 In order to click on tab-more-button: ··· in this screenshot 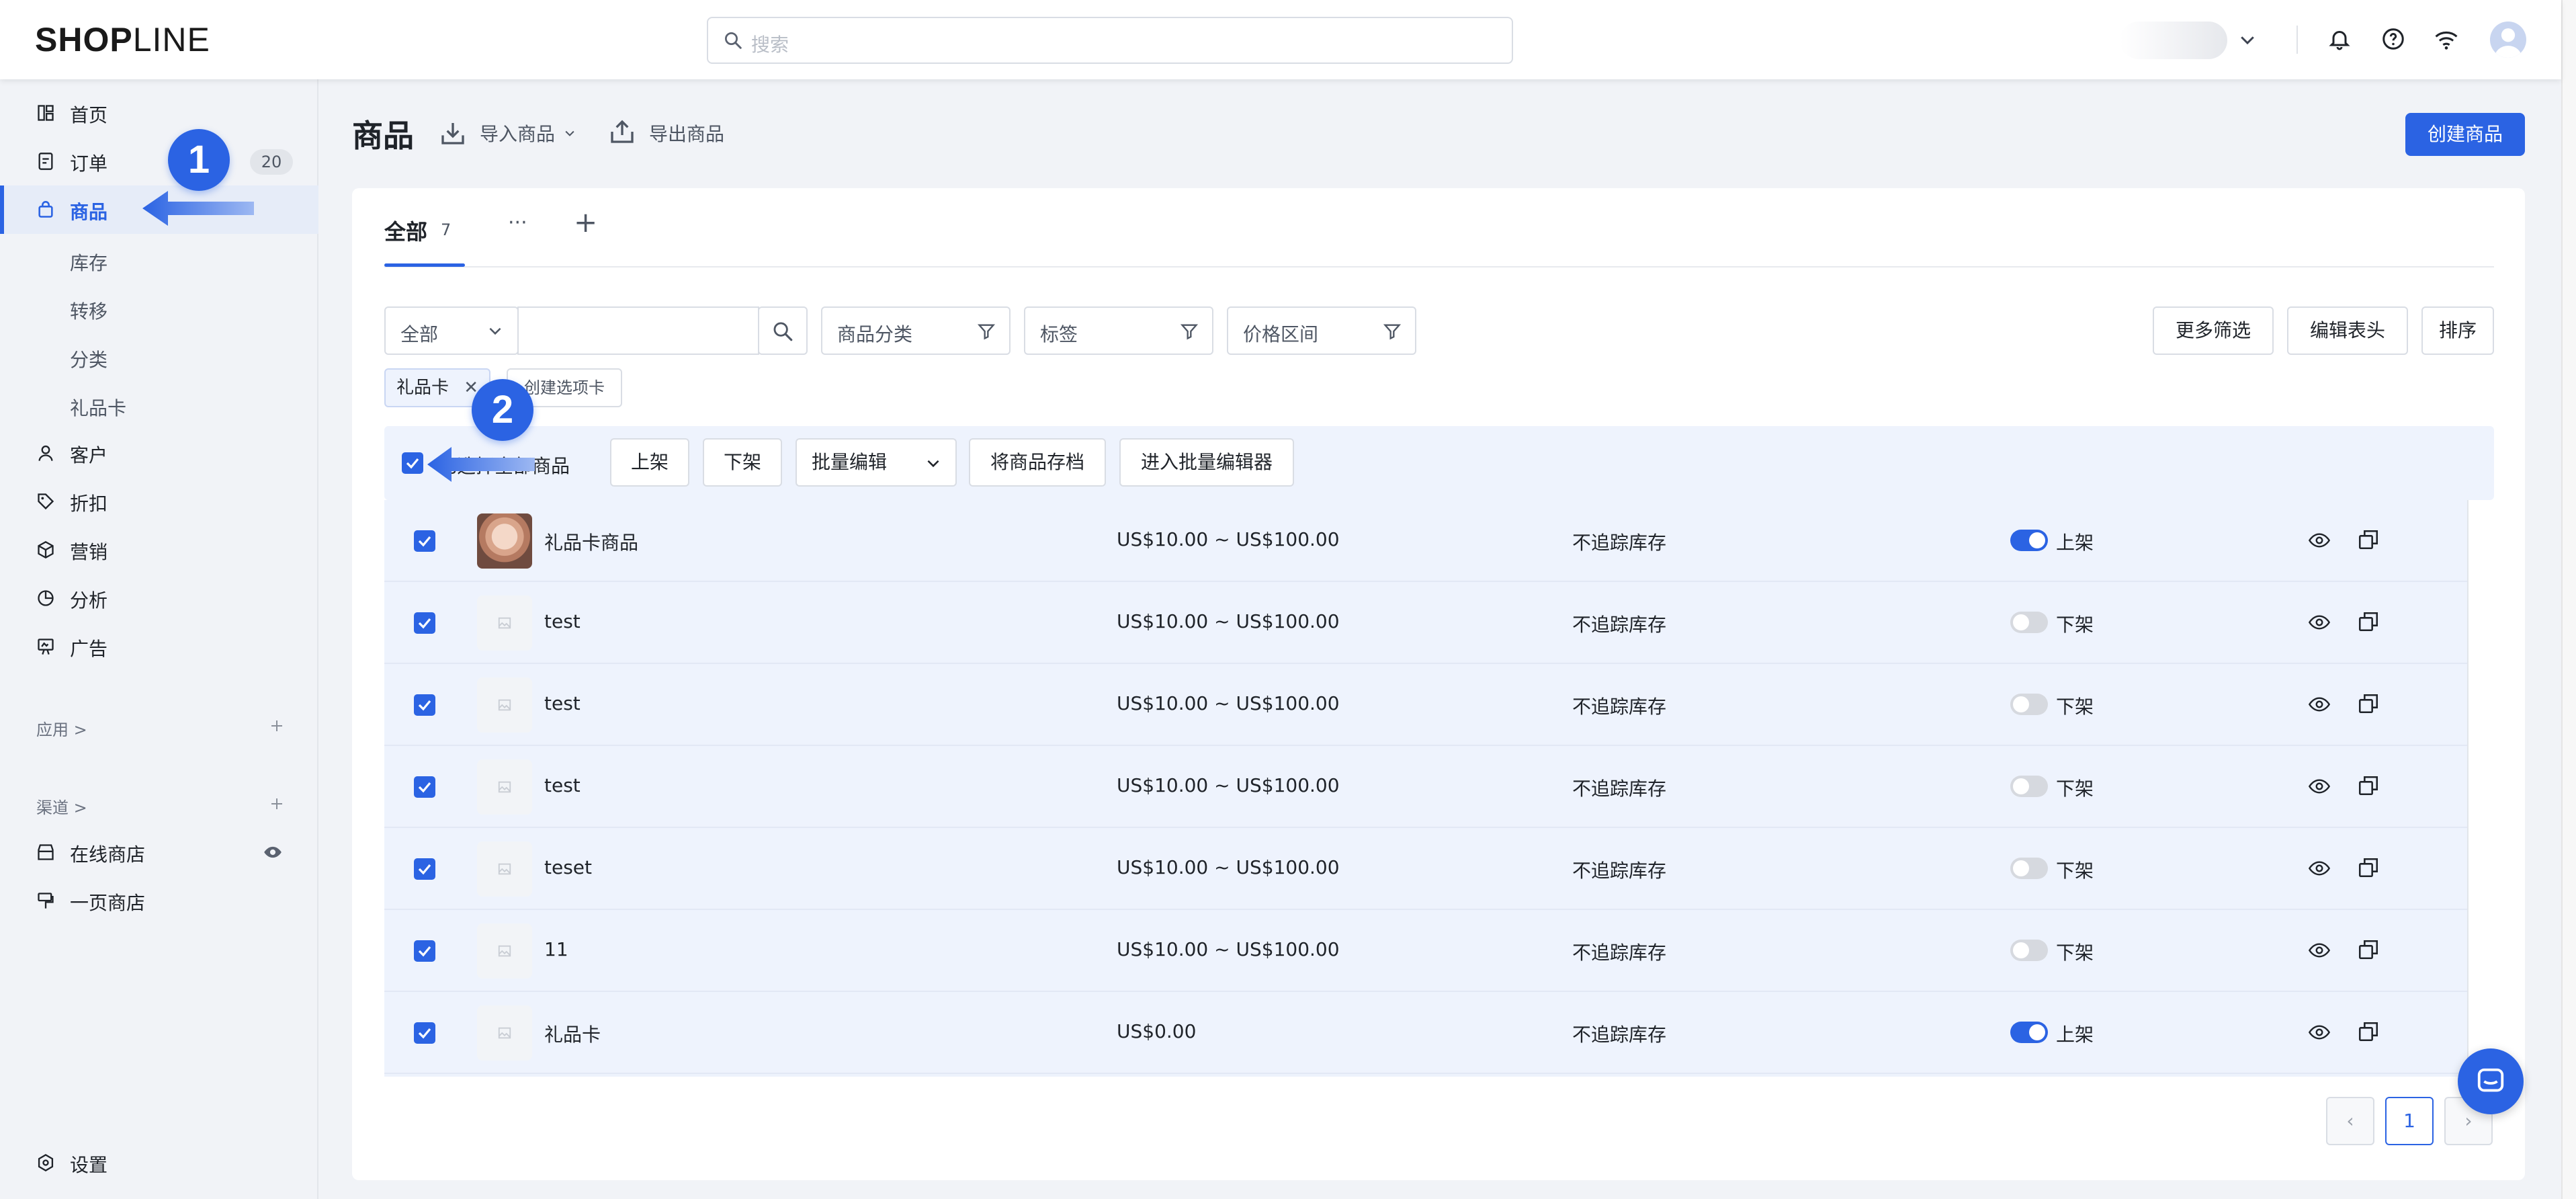, I will do `click(517, 223)`.